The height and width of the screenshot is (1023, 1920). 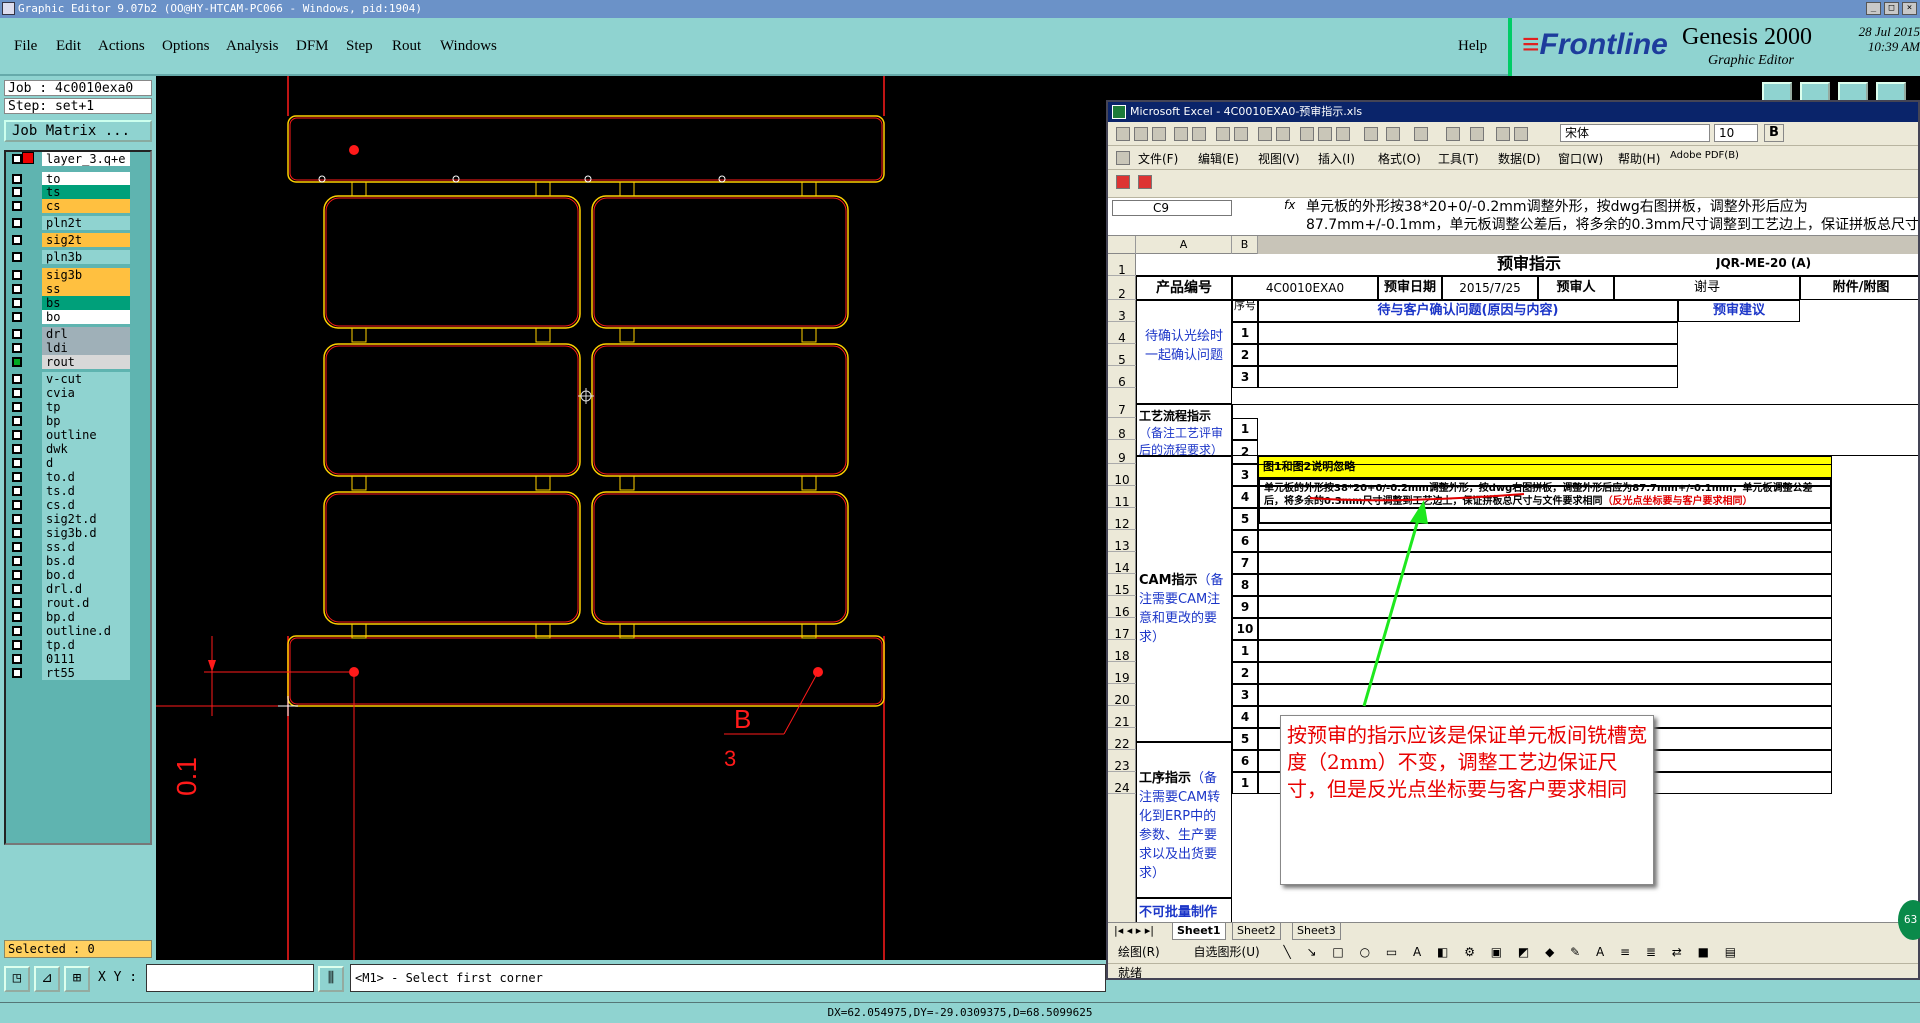 What do you see at coordinates (1245, 563) in the screenshot?
I see `seq-cell: 7` at bounding box center [1245, 563].